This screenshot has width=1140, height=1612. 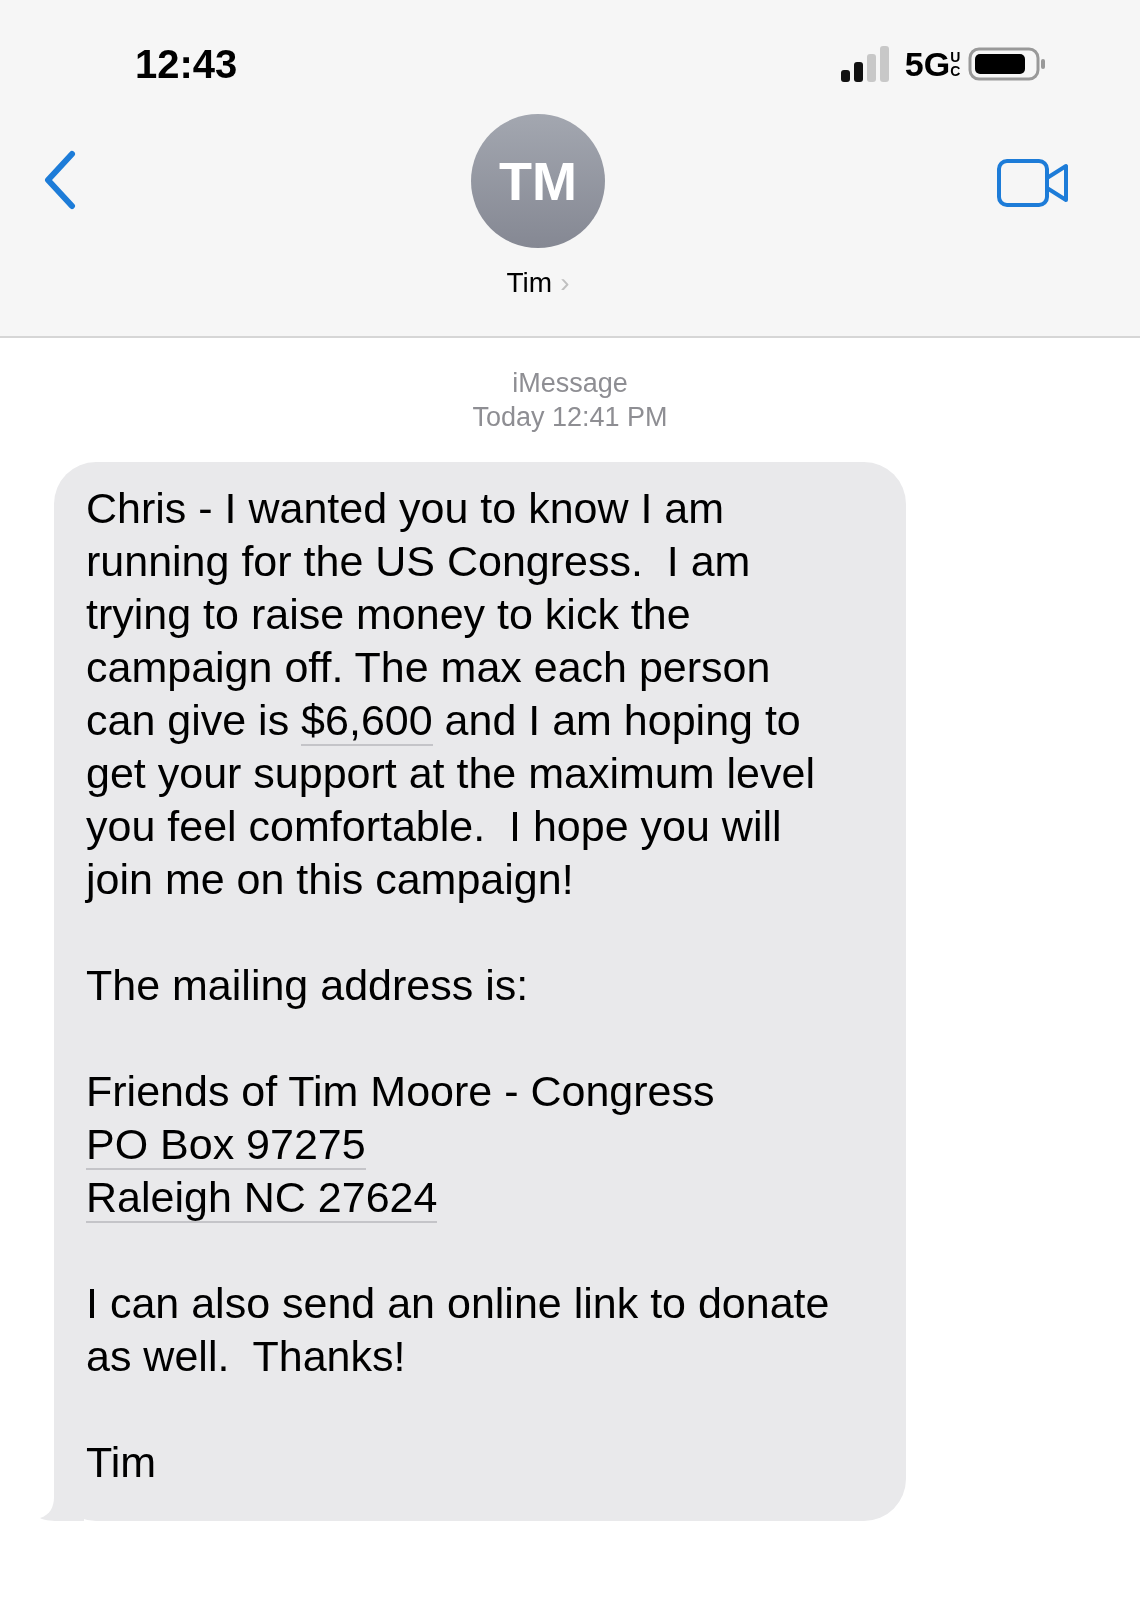 I want to click on network-type-label: UC, so click(x=954, y=64).